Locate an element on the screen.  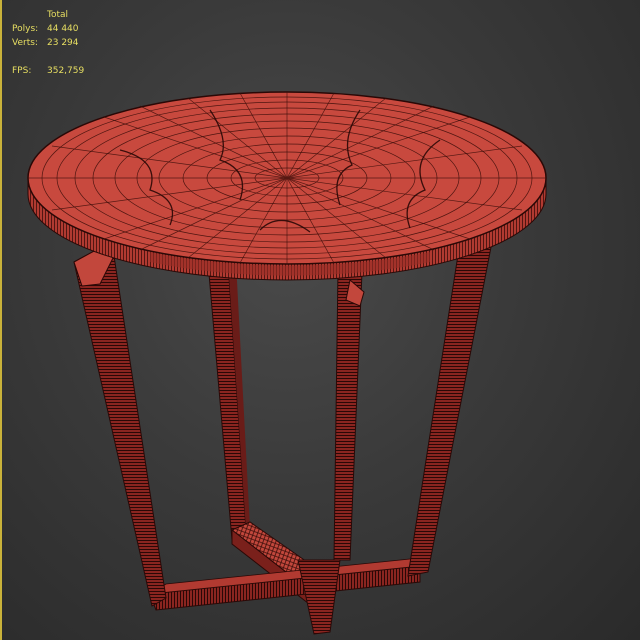
back-right-leg is located at coordinates (349, 415).